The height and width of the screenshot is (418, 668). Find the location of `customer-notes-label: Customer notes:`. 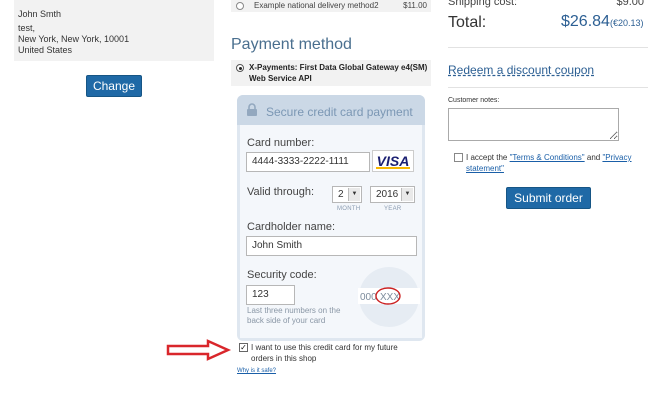

customer-notes-label: Customer notes: is located at coordinates (474, 100).